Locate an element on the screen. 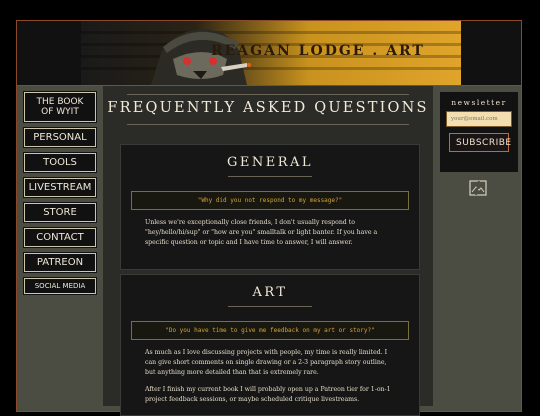  title-rule-top is located at coordinates (268, 94).